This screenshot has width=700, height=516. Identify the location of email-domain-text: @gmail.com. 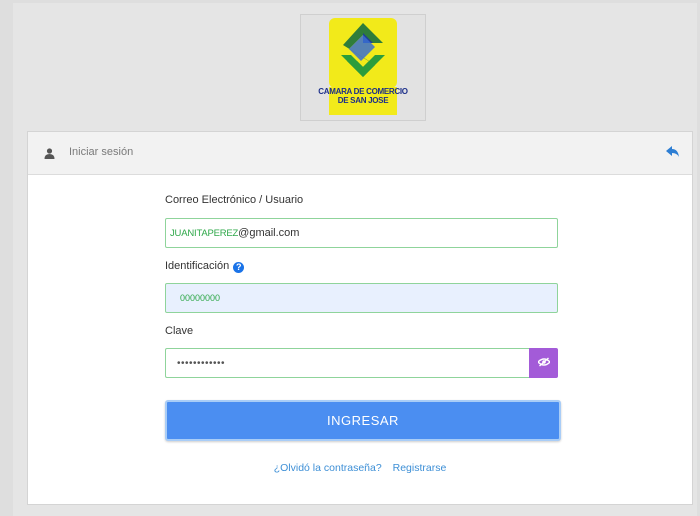
(269, 233).